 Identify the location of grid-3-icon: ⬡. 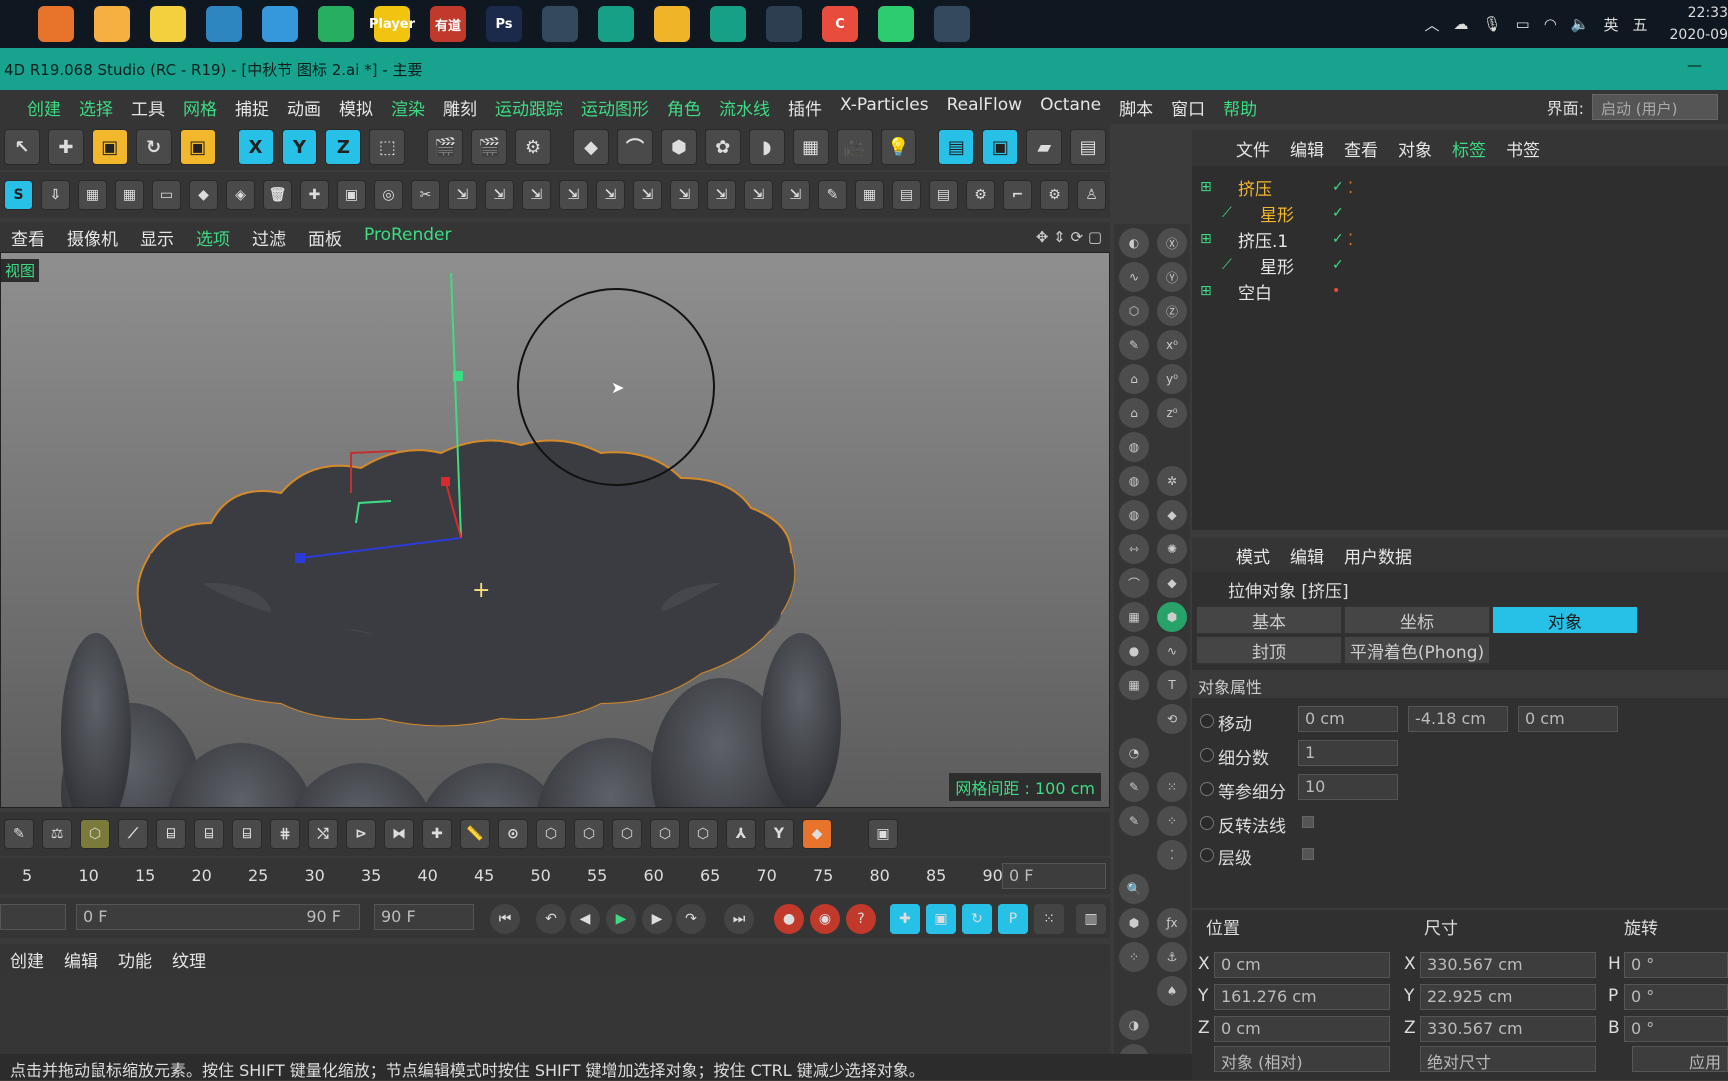
(589, 834).